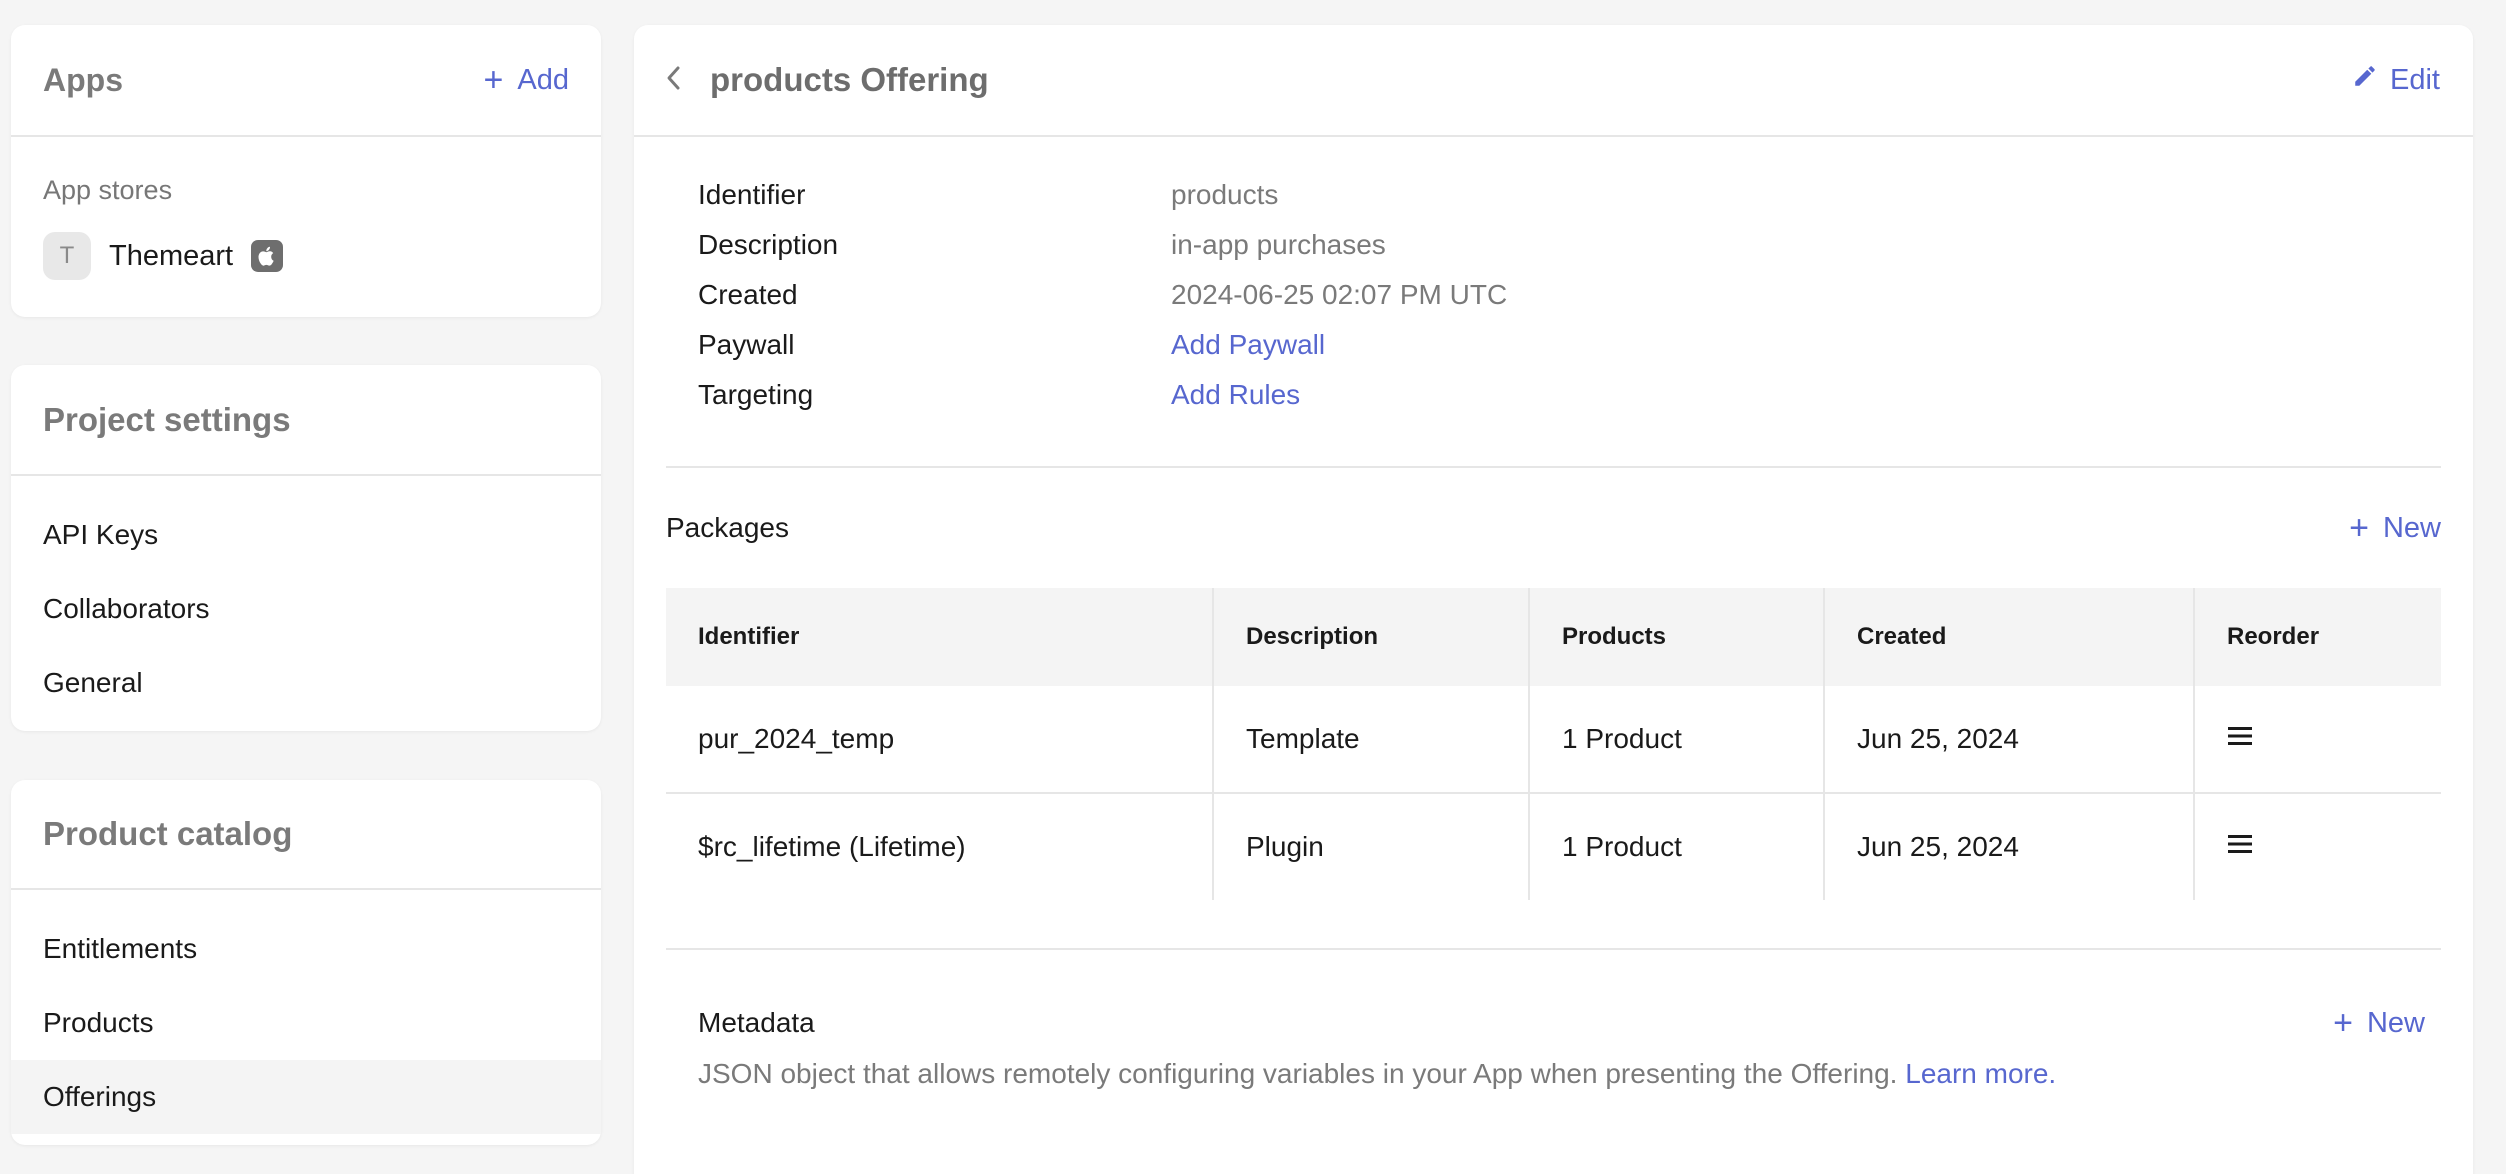 This screenshot has width=2506, height=1174. What do you see at coordinates (168, 833) in the screenshot?
I see `product-catalog-title: Product catalog` at bounding box center [168, 833].